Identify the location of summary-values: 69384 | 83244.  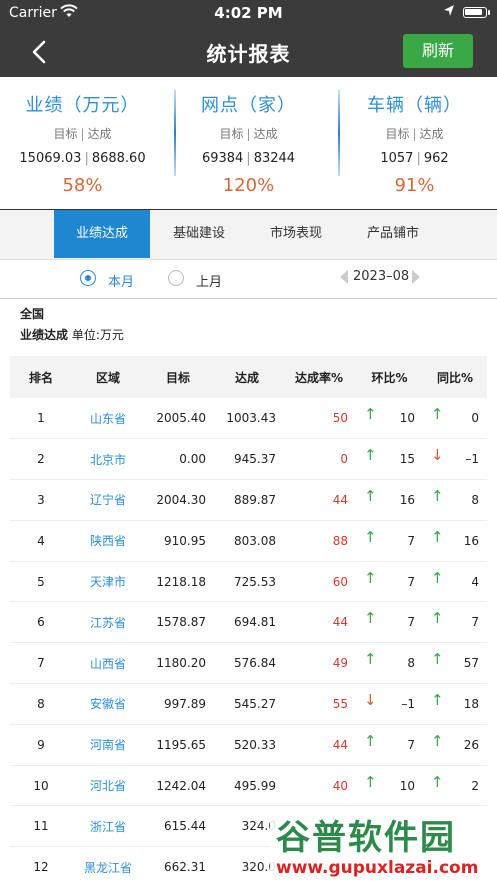
(248, 158).